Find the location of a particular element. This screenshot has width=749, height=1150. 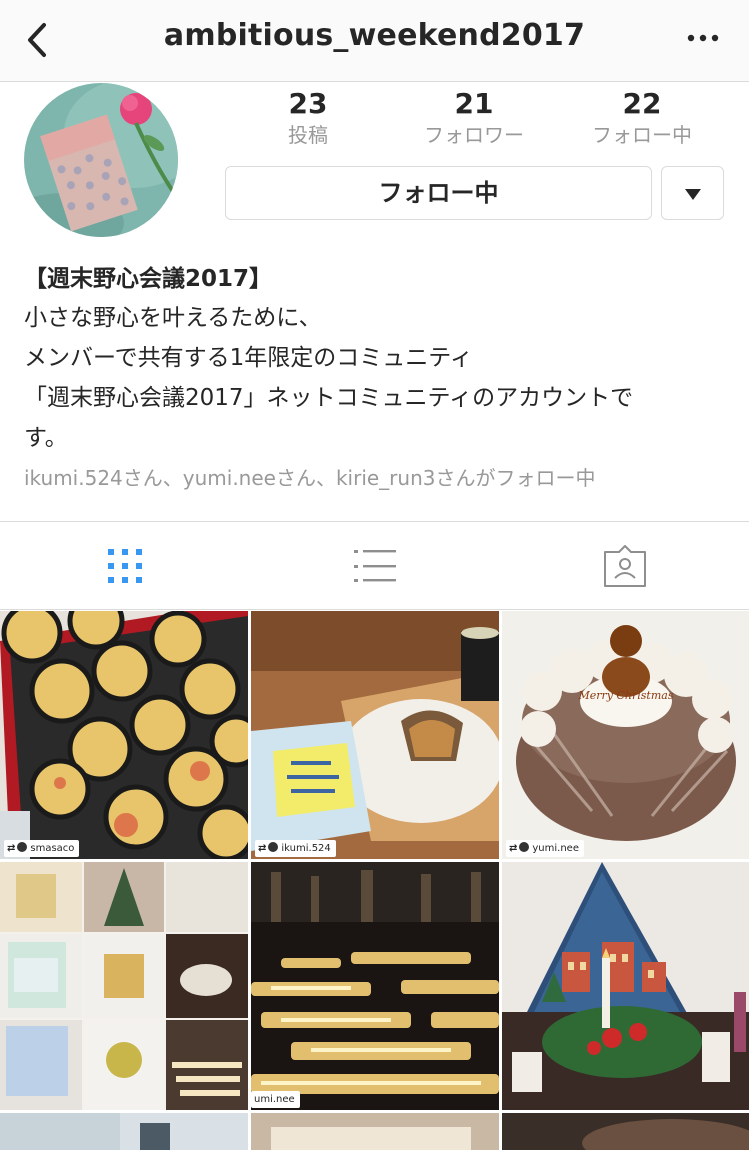

profile-username: ambitious_weekend2017 is located at coordinates (374, 35).